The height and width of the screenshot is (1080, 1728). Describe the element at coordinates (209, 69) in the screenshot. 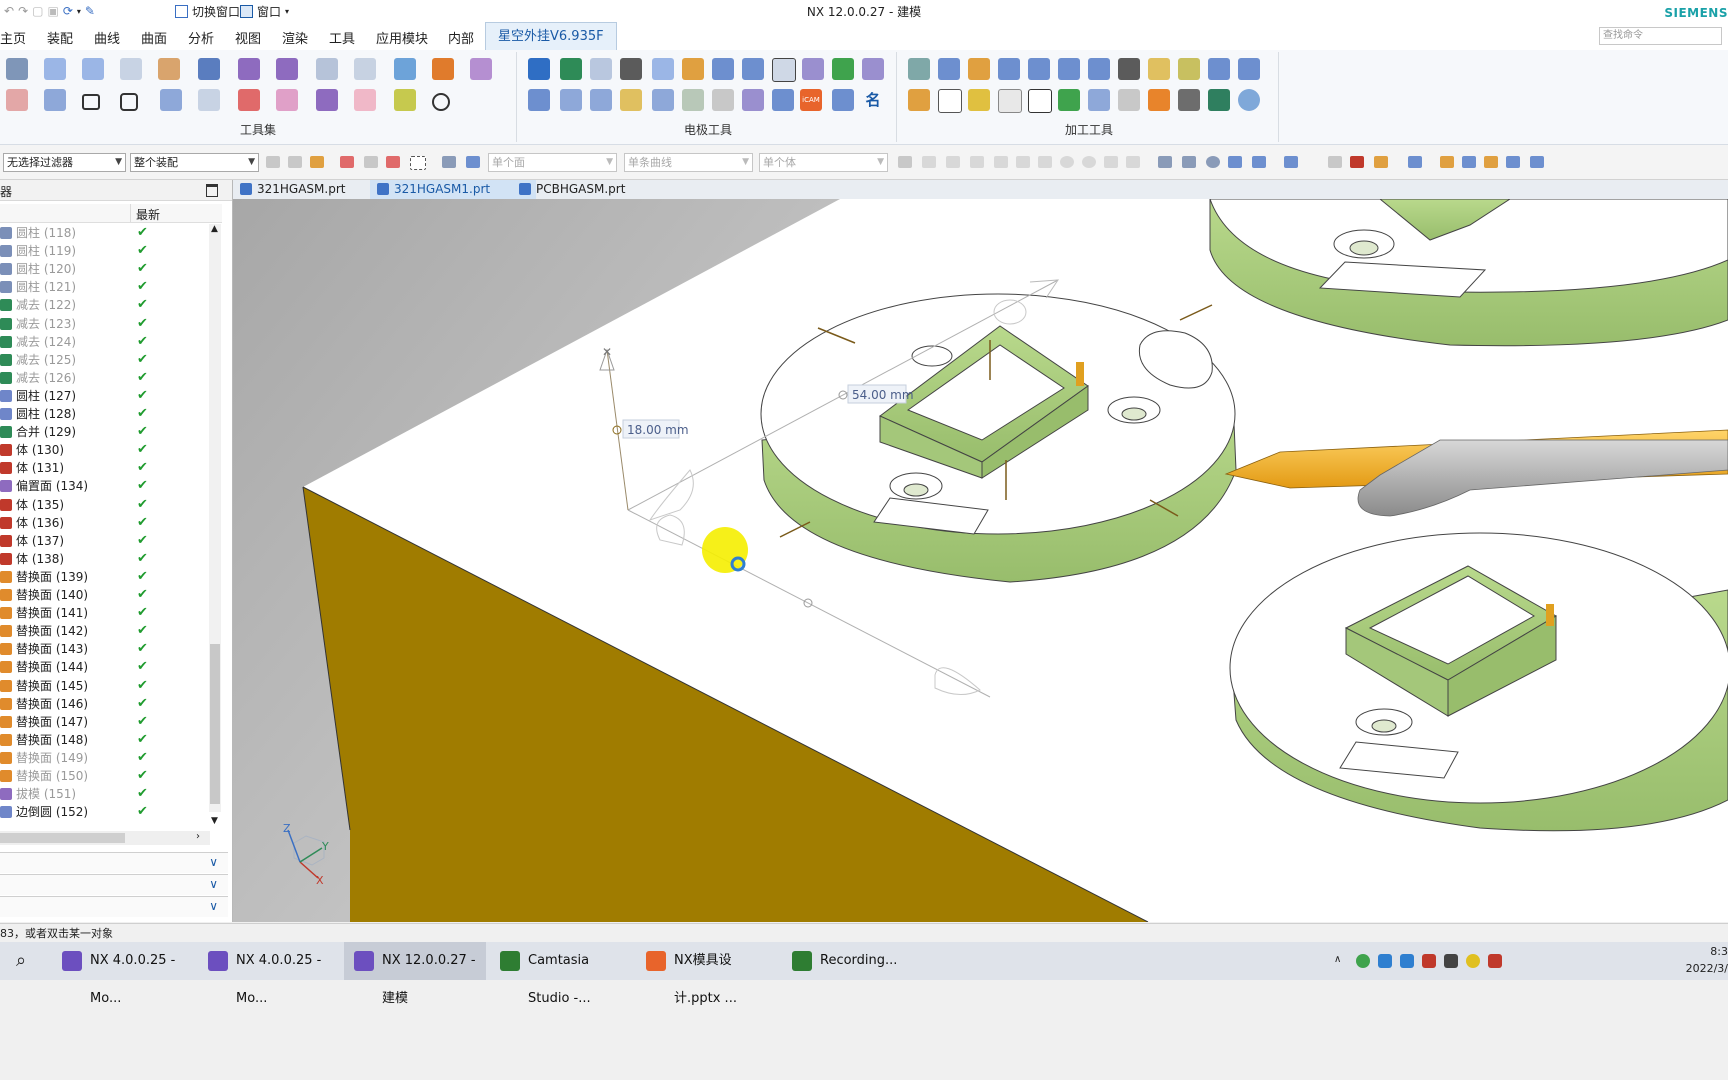

I see `base-icon` at that location.